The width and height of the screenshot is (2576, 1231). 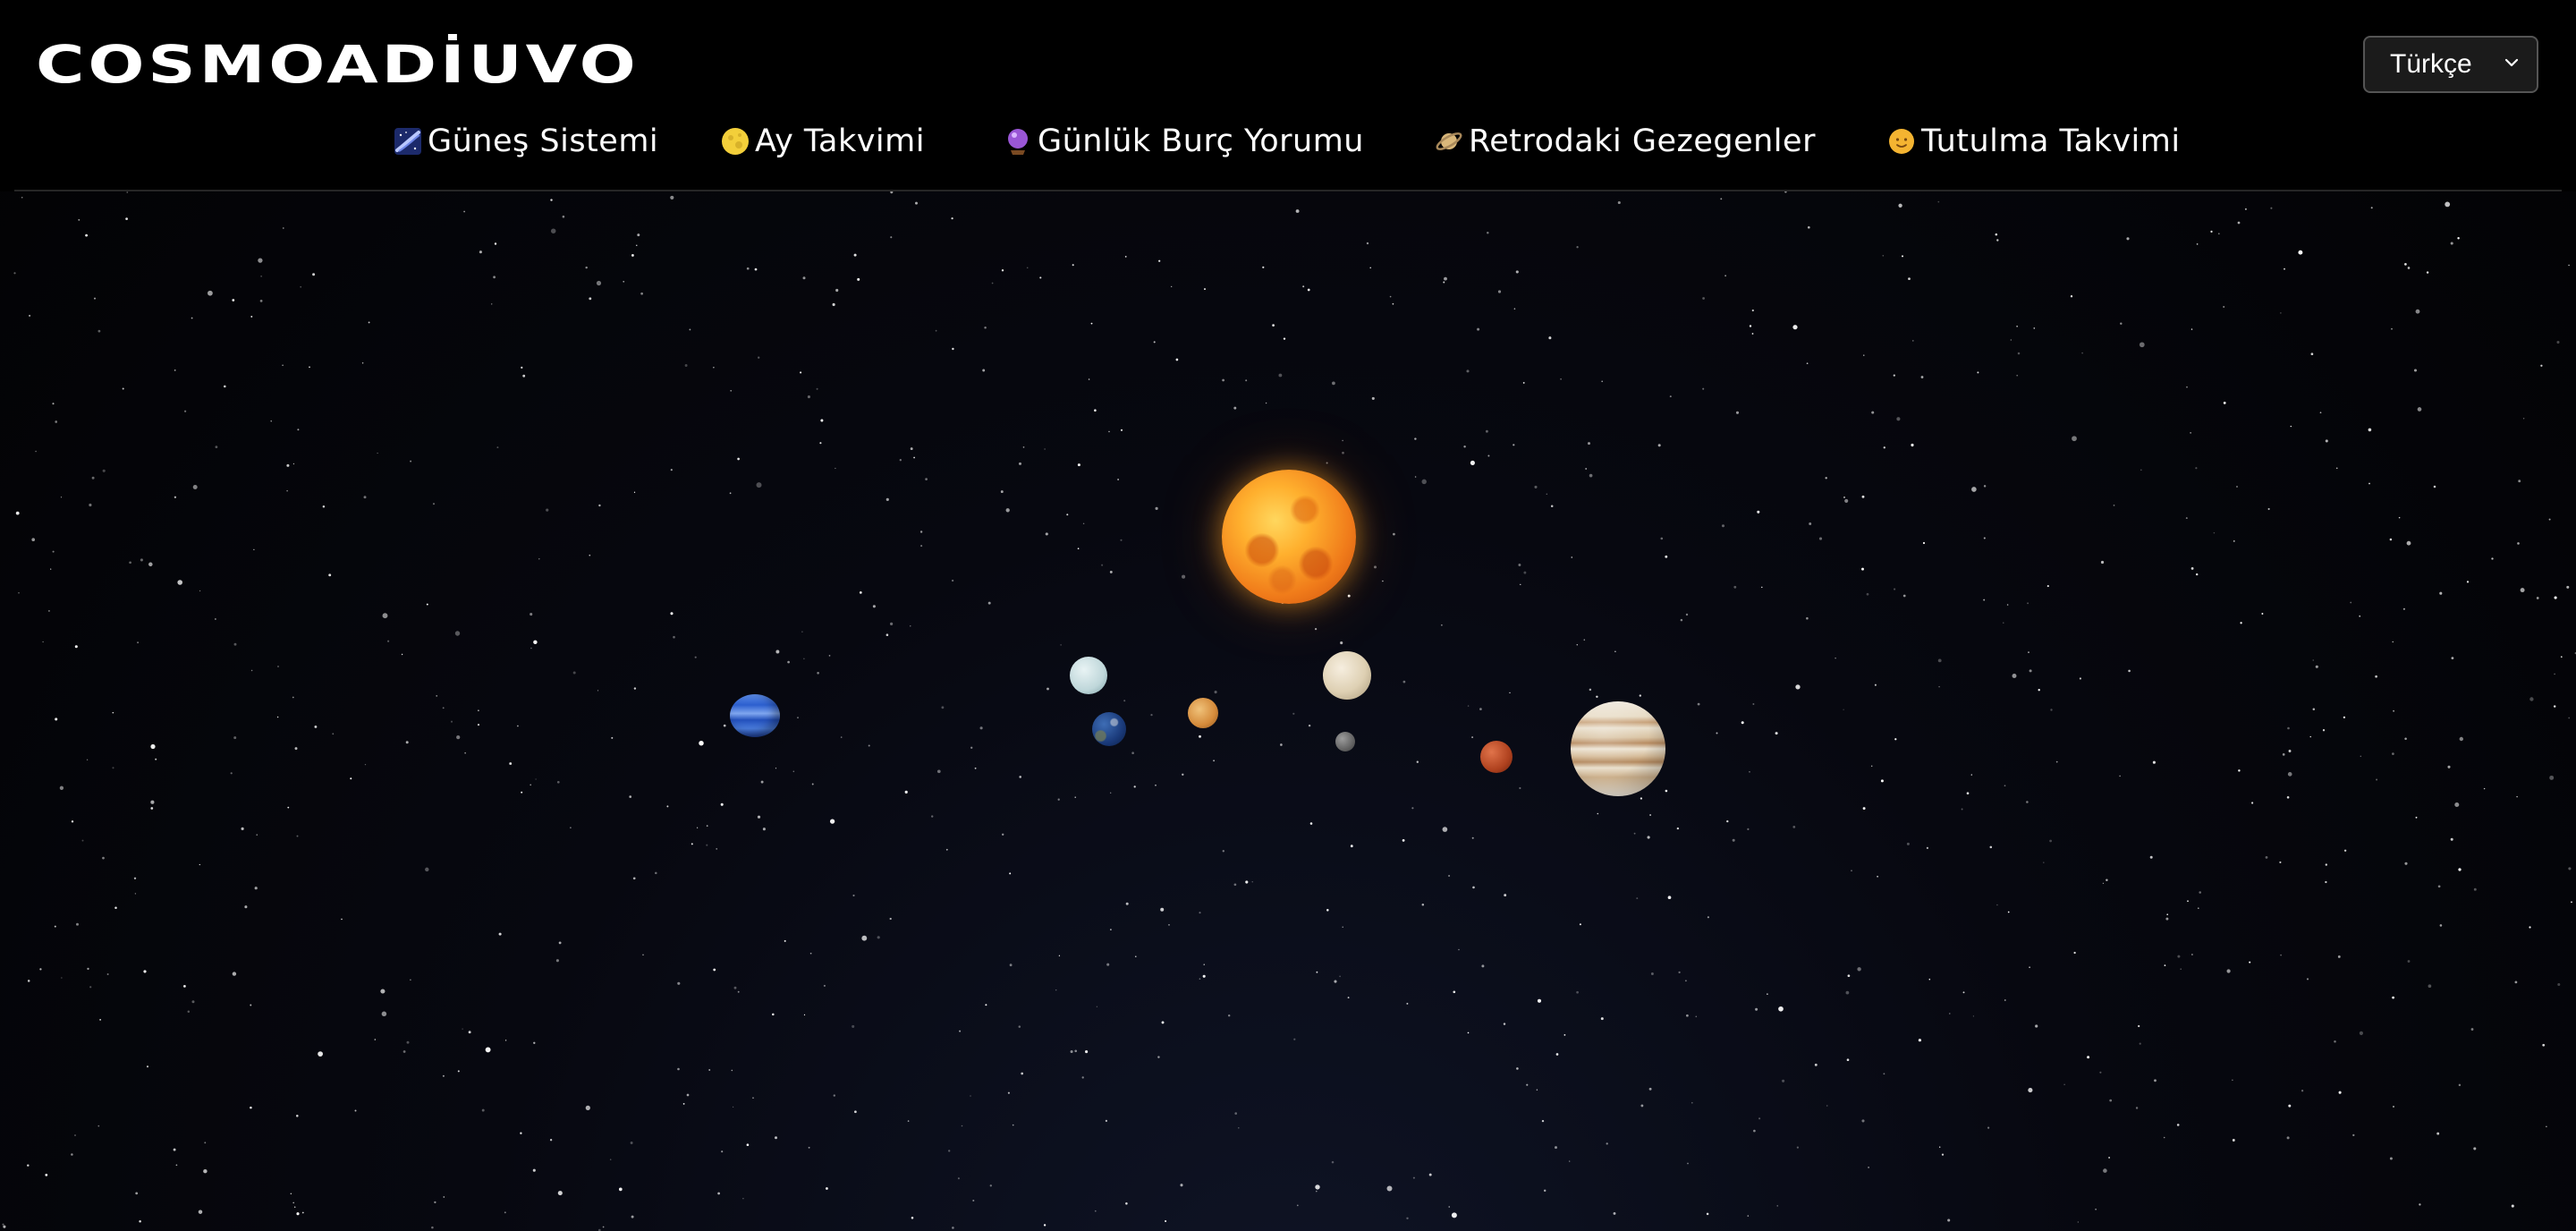 I want to click on sun, so click(x=1289, y=537).